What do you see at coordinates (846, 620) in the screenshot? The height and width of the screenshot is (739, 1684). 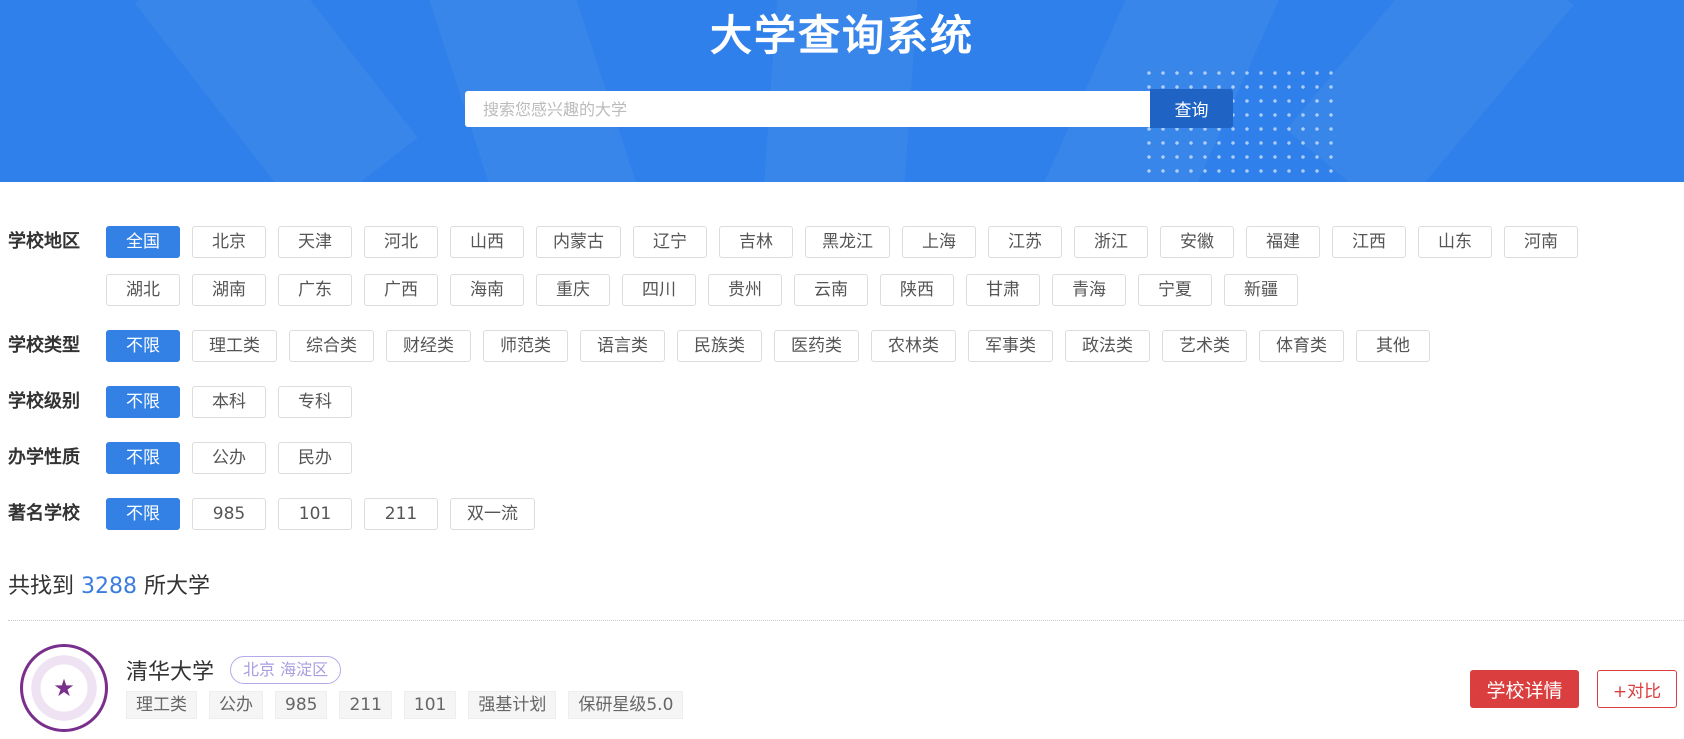 I see `divider` at bounding box center [846, 620].